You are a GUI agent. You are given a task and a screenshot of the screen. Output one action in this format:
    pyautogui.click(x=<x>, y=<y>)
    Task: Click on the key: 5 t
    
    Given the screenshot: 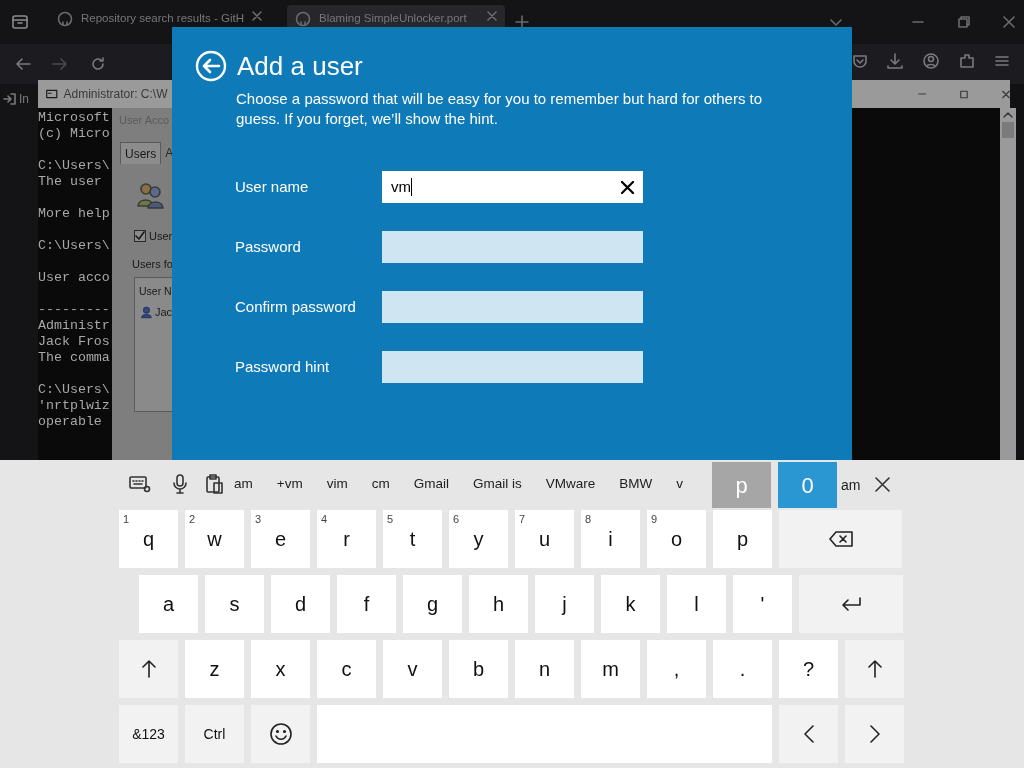 What is the action you would take?
    pyautogui.click(x=412, y=539)
    